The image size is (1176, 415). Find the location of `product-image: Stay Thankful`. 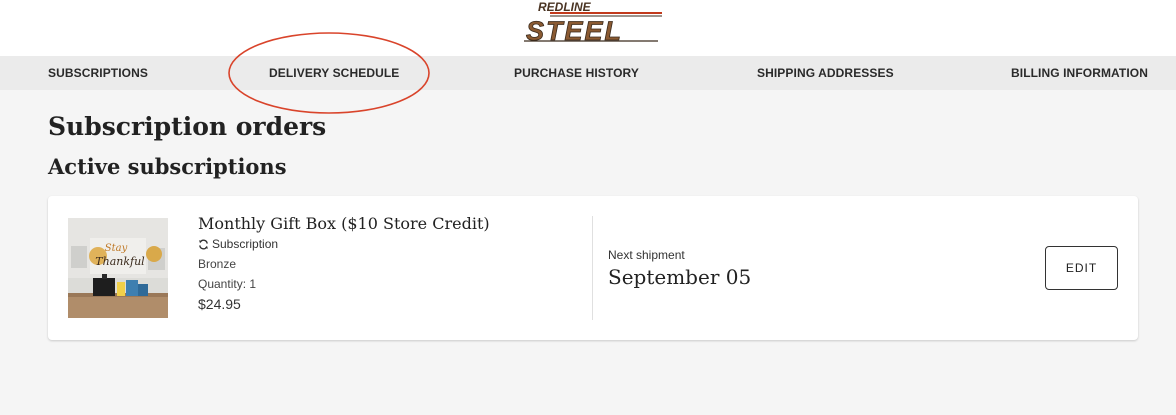

product-image: Stay Thankful is located at coordinates (118, 268).